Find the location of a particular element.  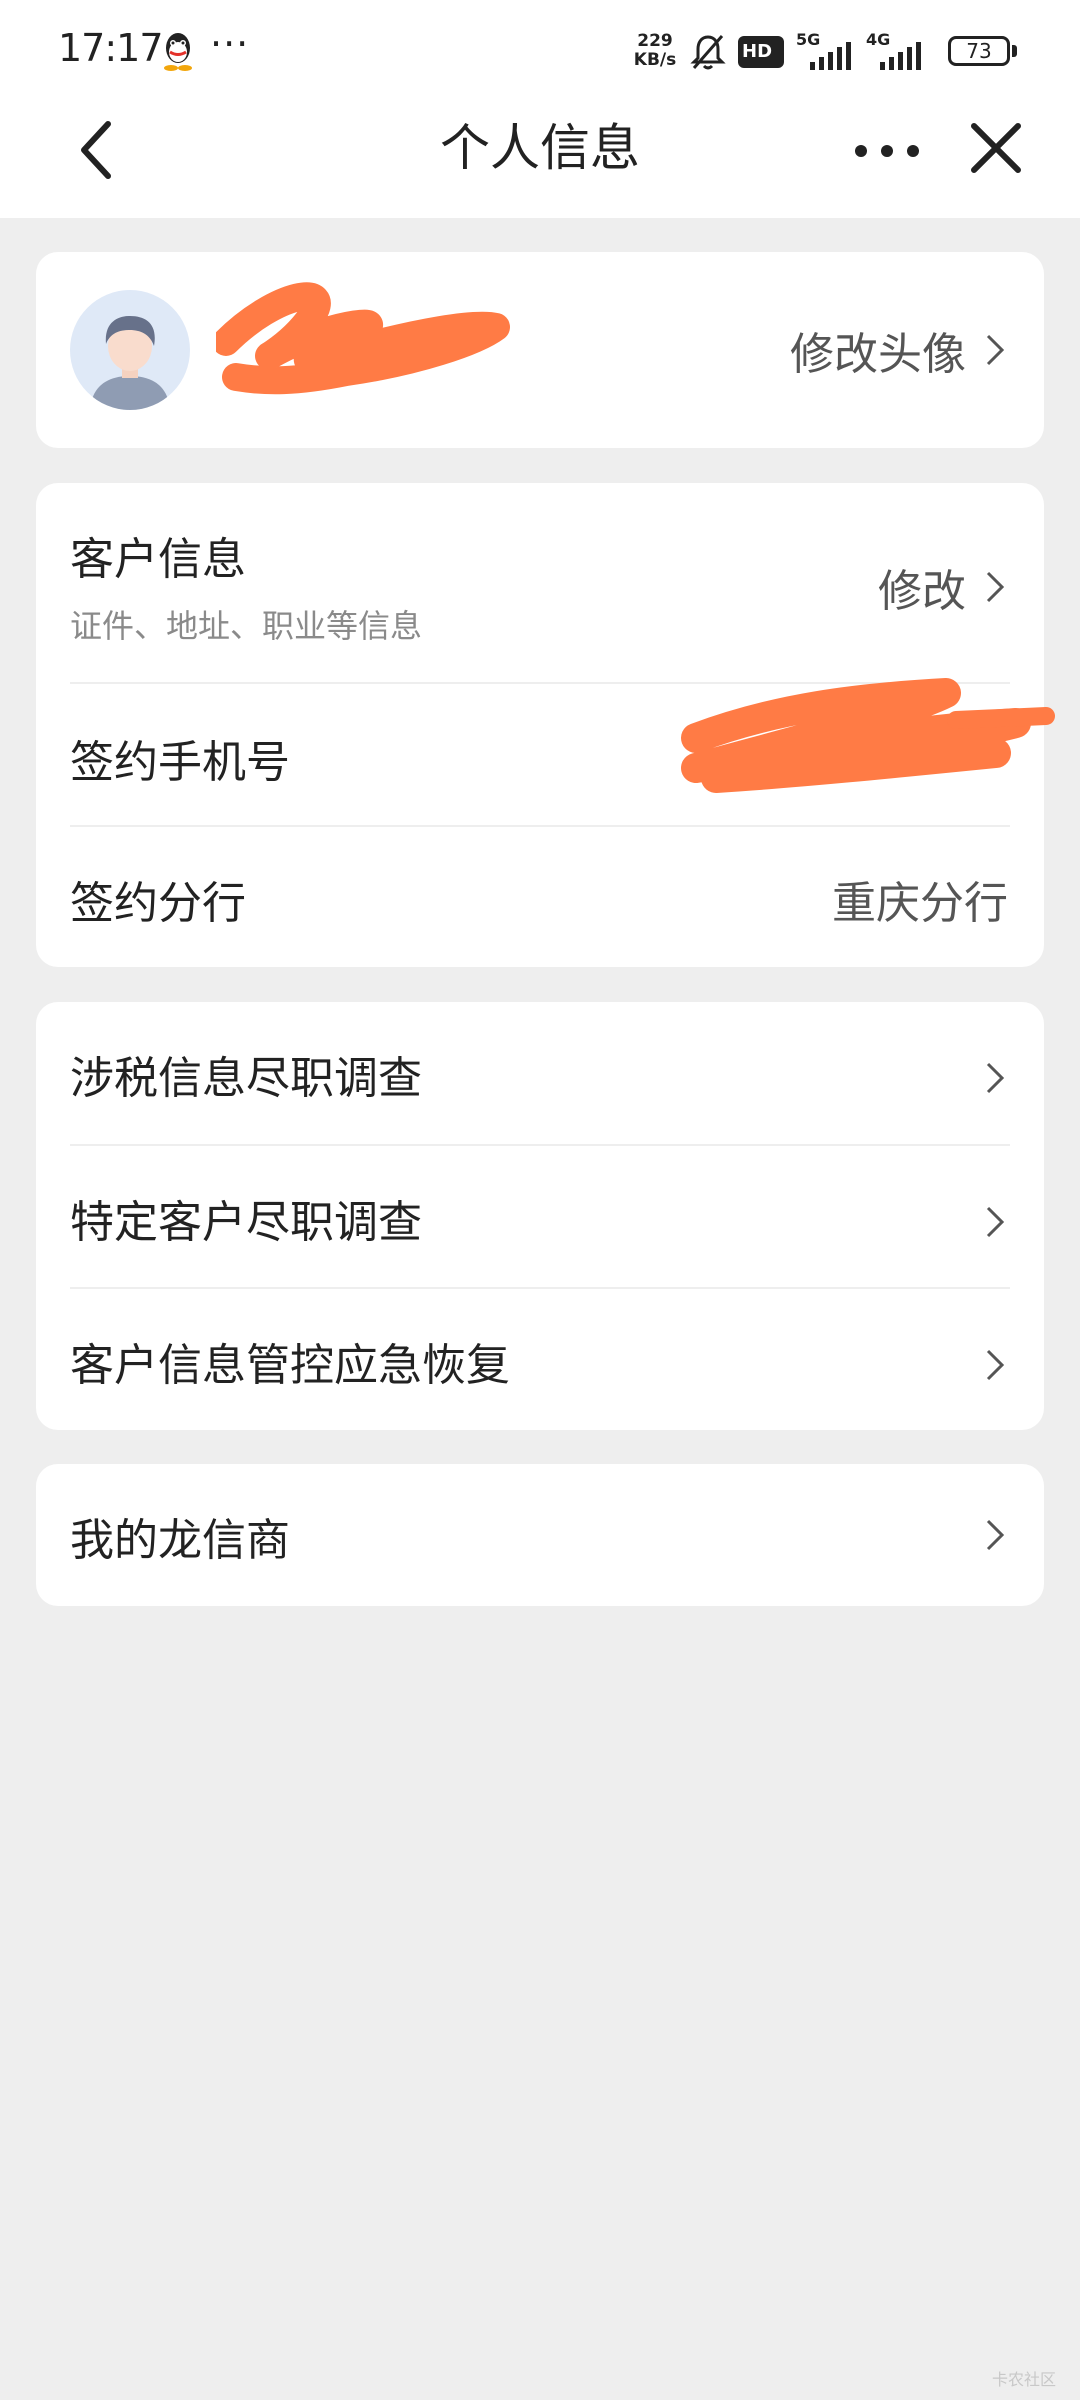

list-item: 特定客户尽职调查 is located at coordinates (540, 1216).